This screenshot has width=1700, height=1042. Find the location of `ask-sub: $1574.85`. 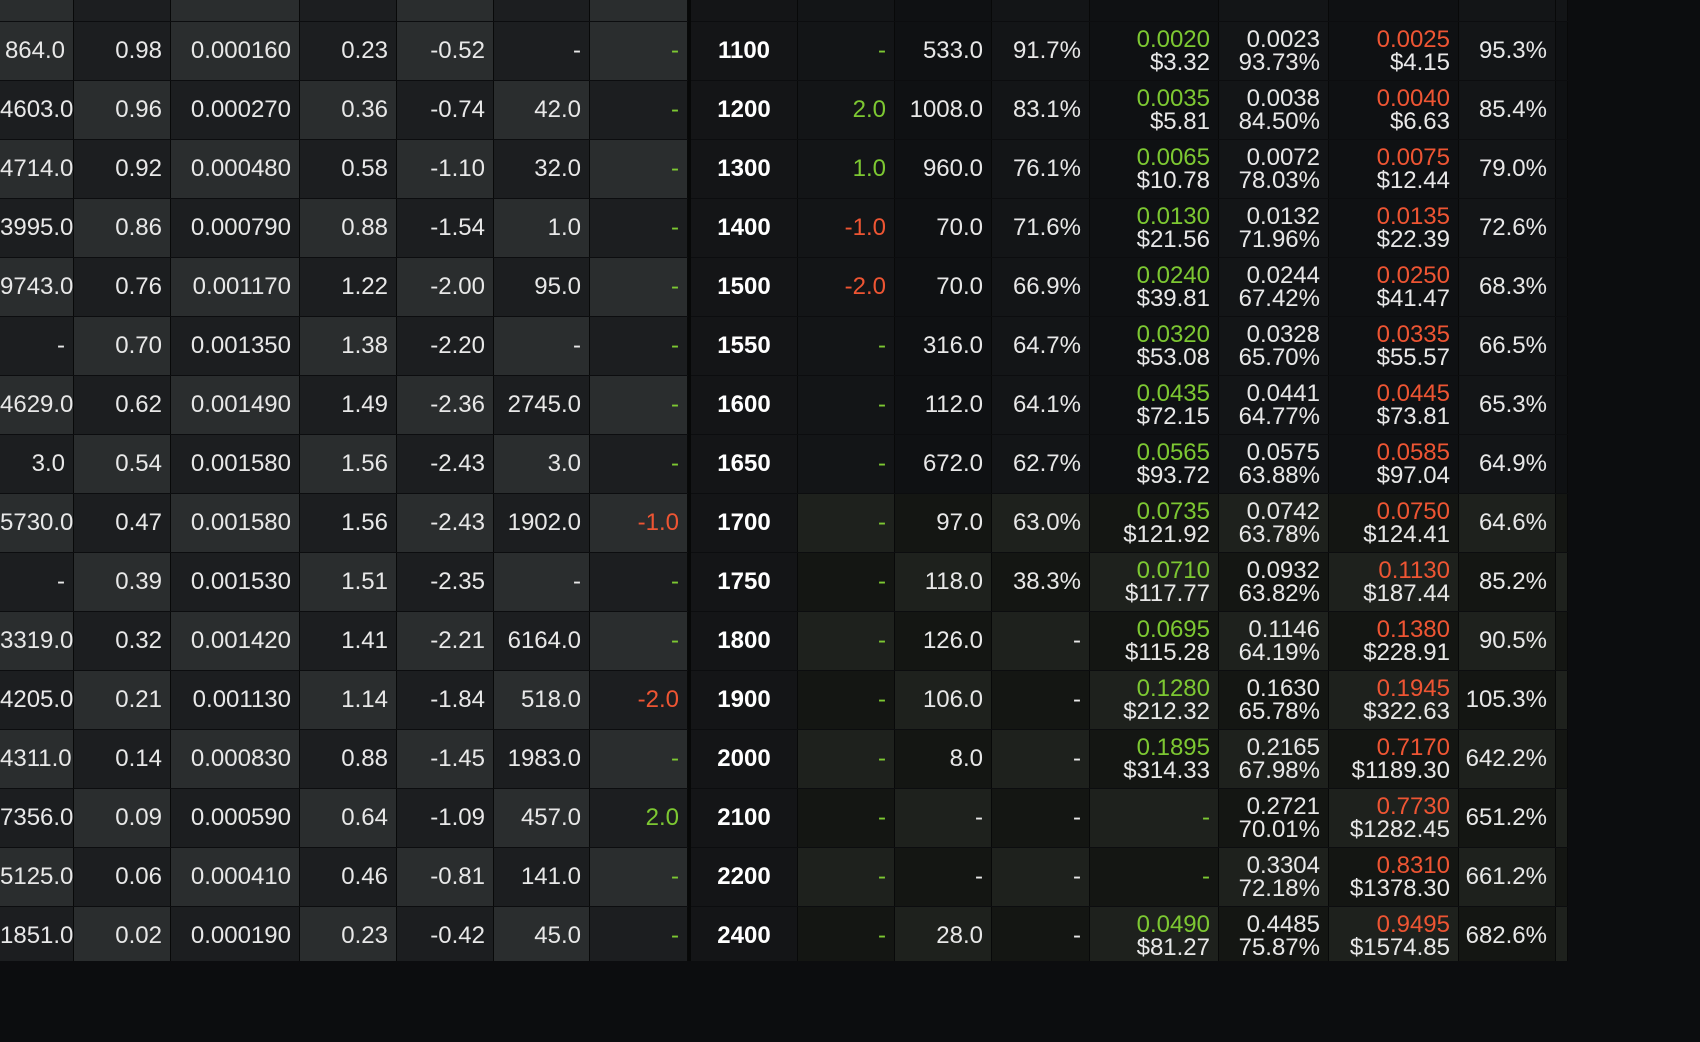

ask-sub: $1574.85 is located at coordinates (1399, 947).